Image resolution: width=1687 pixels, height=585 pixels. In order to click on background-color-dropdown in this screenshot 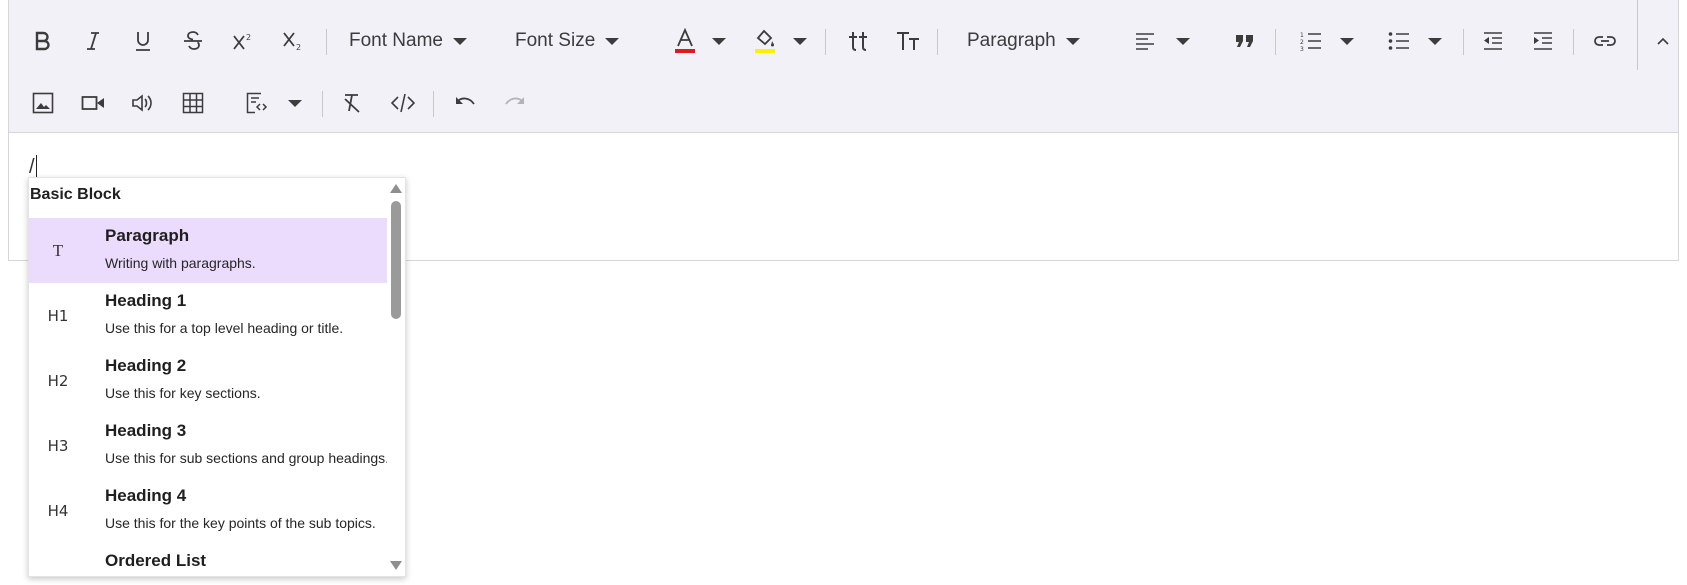, I will do `click(800, 41)`.